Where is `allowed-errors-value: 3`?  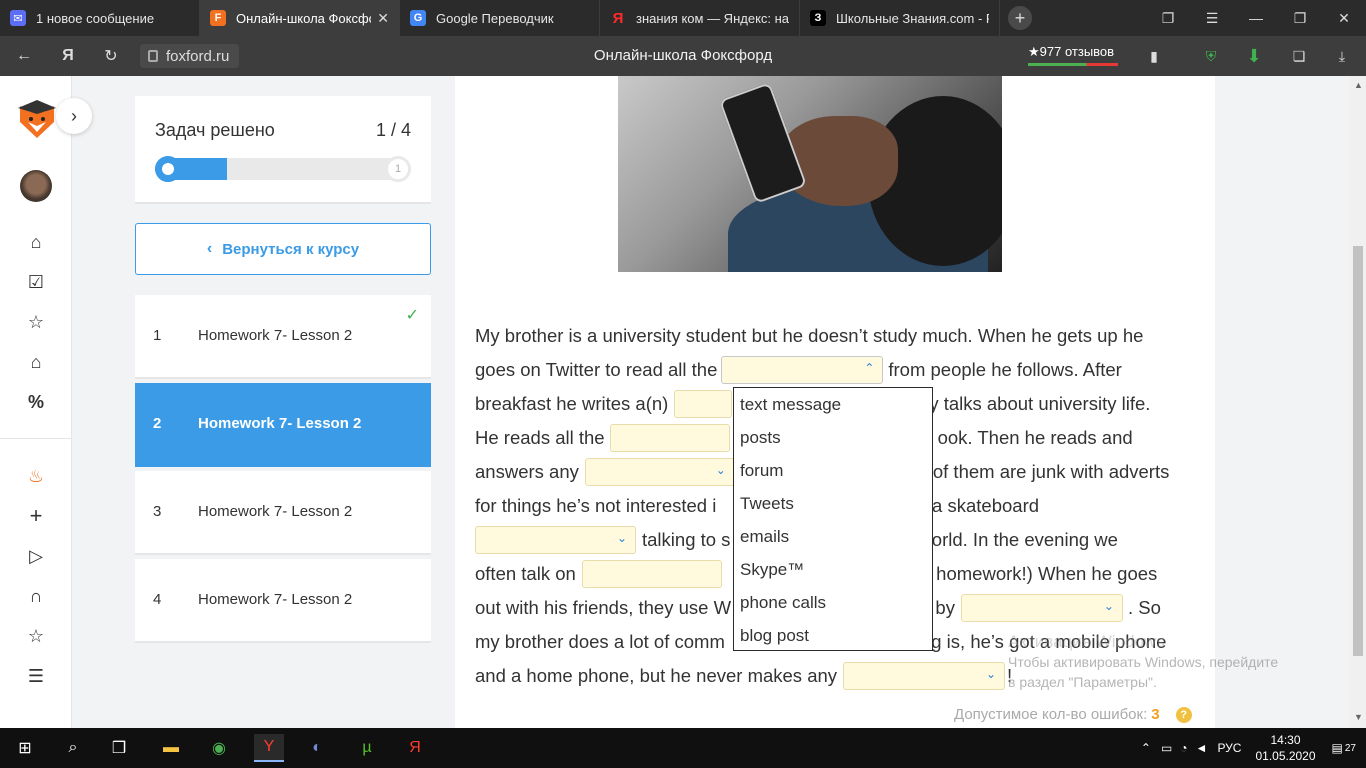
allowed-errors-value: 3 is located at coordinates (1155, 714).